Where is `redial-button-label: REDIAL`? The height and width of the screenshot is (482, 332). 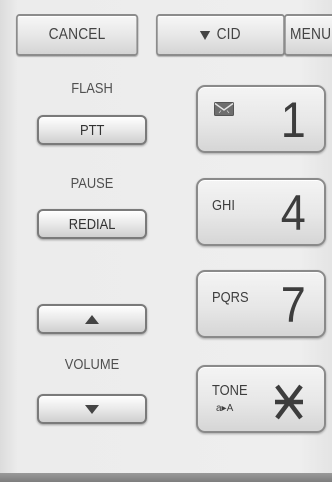 redial-button-label: REDIAL is located at coordinates (92, 224).